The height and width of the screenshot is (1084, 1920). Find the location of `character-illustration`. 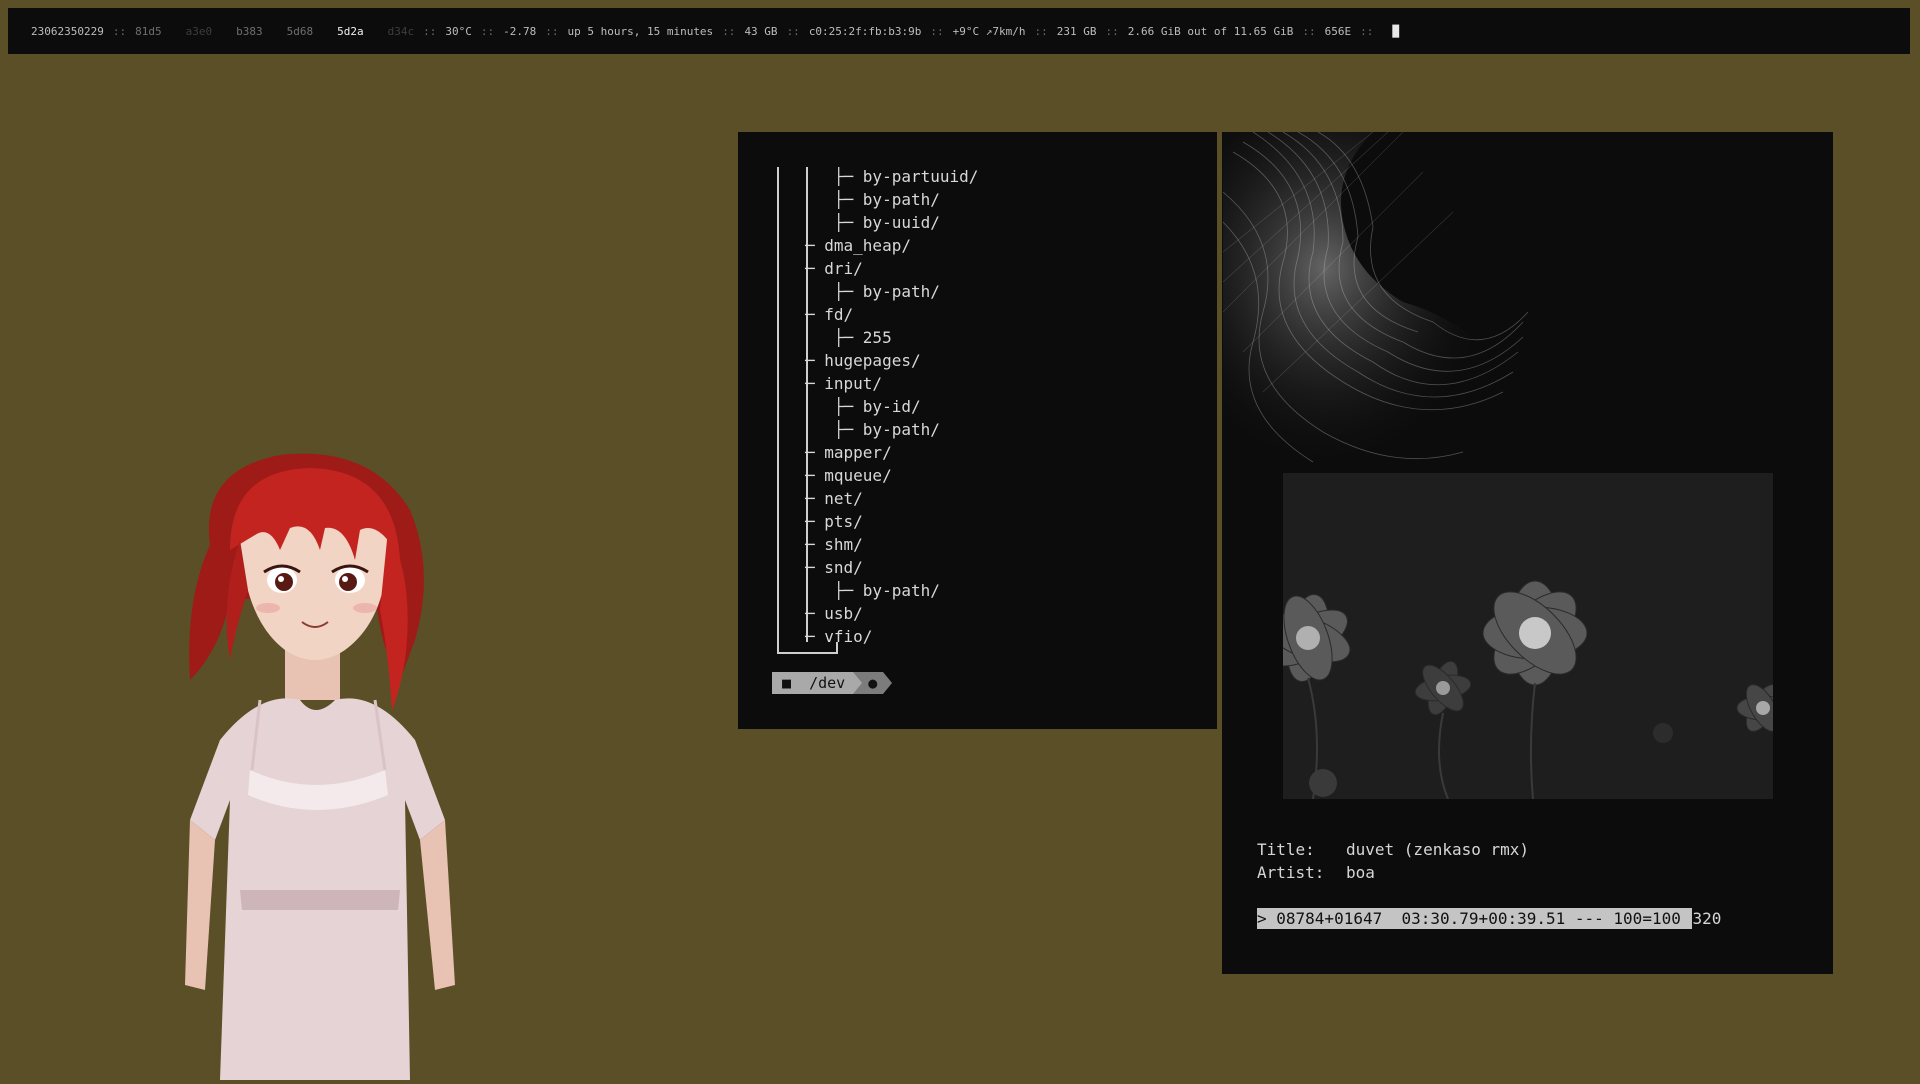

character-illustration is located at coordinates (325, 765).